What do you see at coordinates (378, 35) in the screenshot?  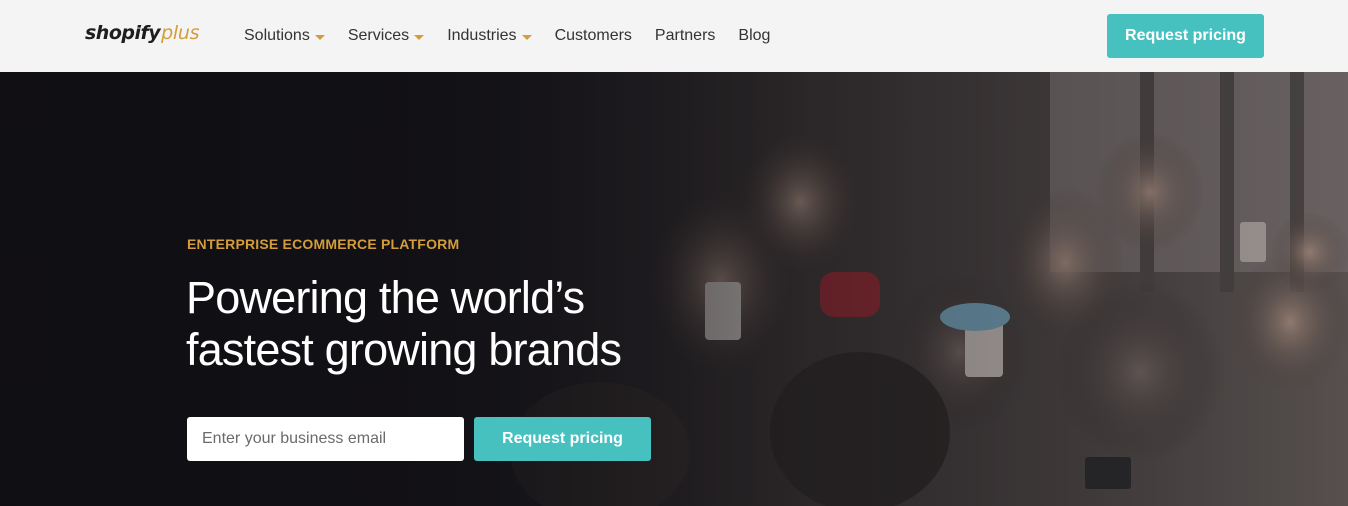 I see `nav-label: Services` at bounding box center [378, 35].